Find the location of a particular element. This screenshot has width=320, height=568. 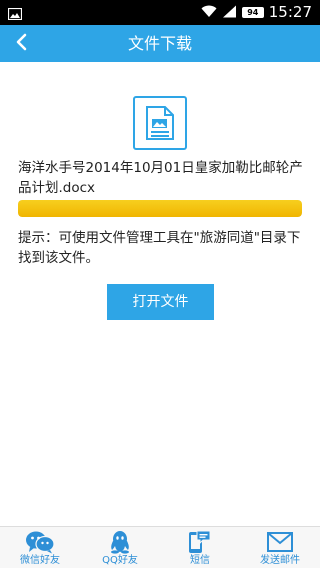

share-qq-button: QQ好友 is located at coordinates (120, 547).